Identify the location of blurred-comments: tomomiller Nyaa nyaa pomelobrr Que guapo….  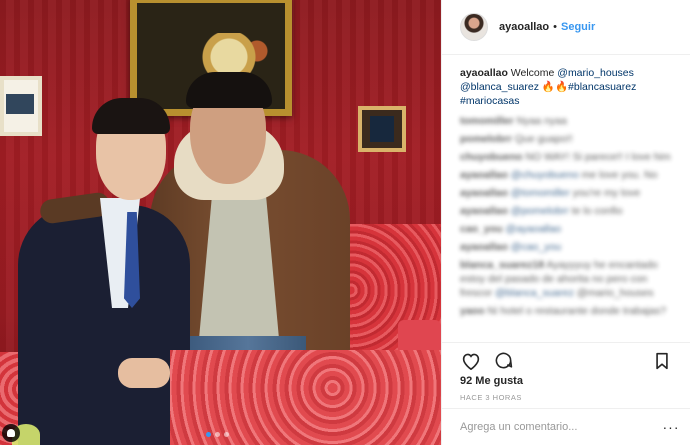
(569, 216).